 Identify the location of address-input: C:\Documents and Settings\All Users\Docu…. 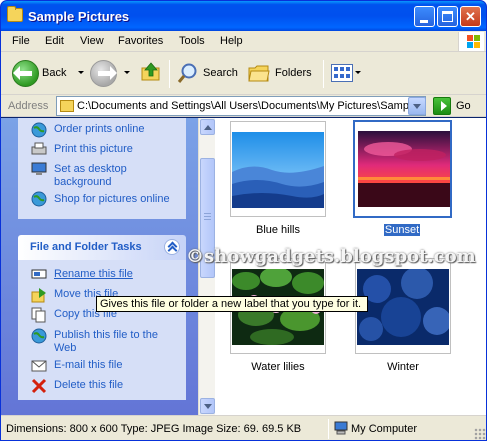
(241, 106).